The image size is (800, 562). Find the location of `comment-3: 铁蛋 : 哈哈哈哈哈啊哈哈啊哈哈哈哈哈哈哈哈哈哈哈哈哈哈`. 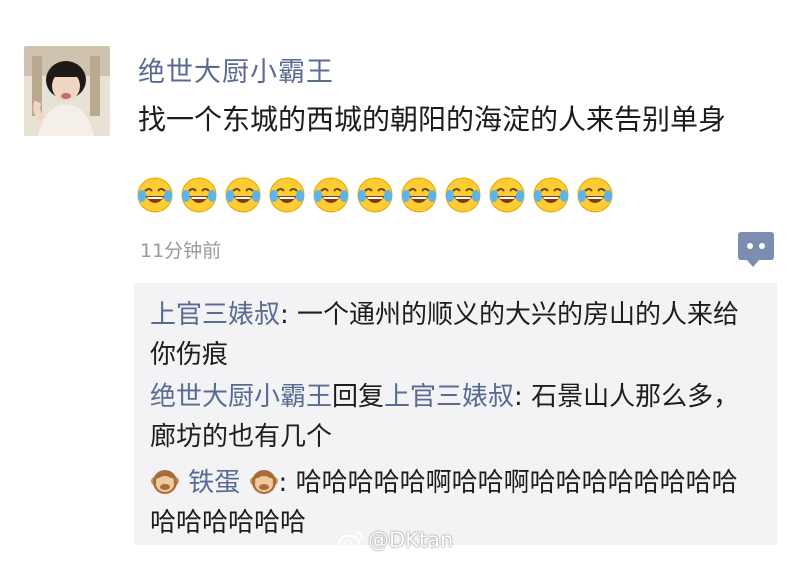

comment-3: 铁蛋 : 哈哈哈哈哈啊哈哈啊哈哈哈哈哈哈哈哈哈哈哈哈哈哈 is located at coordinates (455, 503).